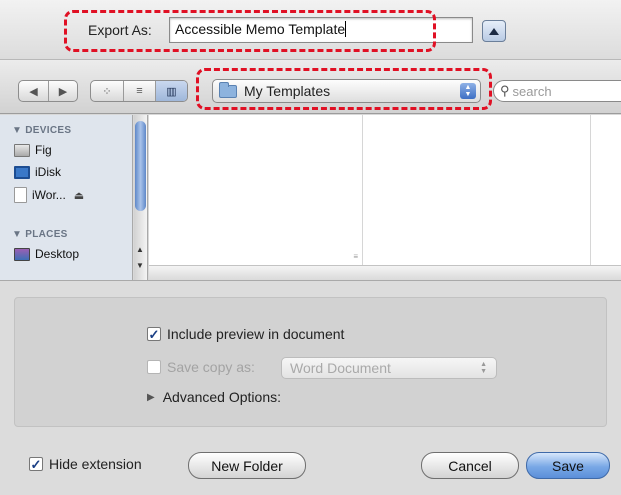  Describe the element at coordinates (568, 465) in the screenshot. I see `save-button: Save` at that location.